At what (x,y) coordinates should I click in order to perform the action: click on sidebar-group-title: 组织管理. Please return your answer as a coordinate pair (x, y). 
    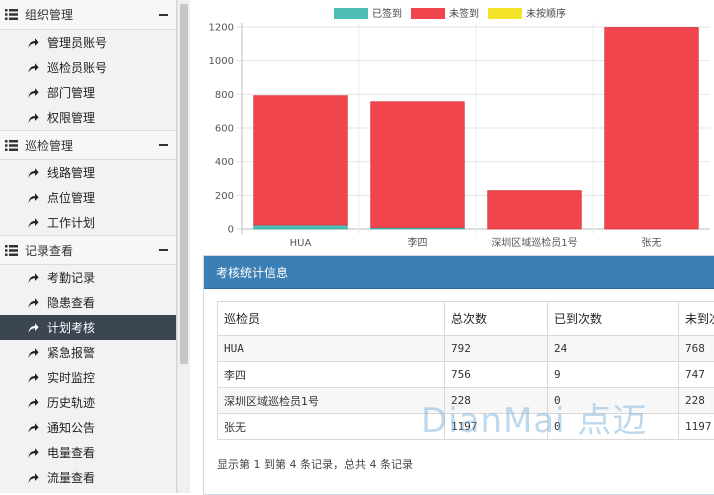
    Looking at the image, I should click on (92, 14).